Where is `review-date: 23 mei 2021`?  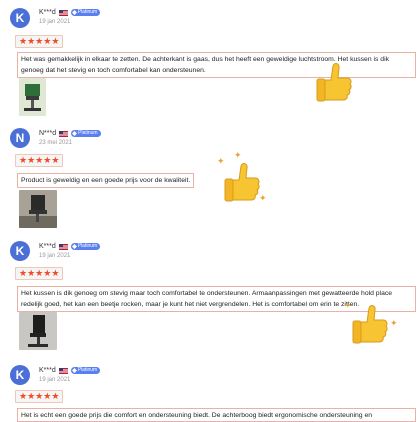
review-date: 23 mei 2021 is located at coordinates (56, 143).